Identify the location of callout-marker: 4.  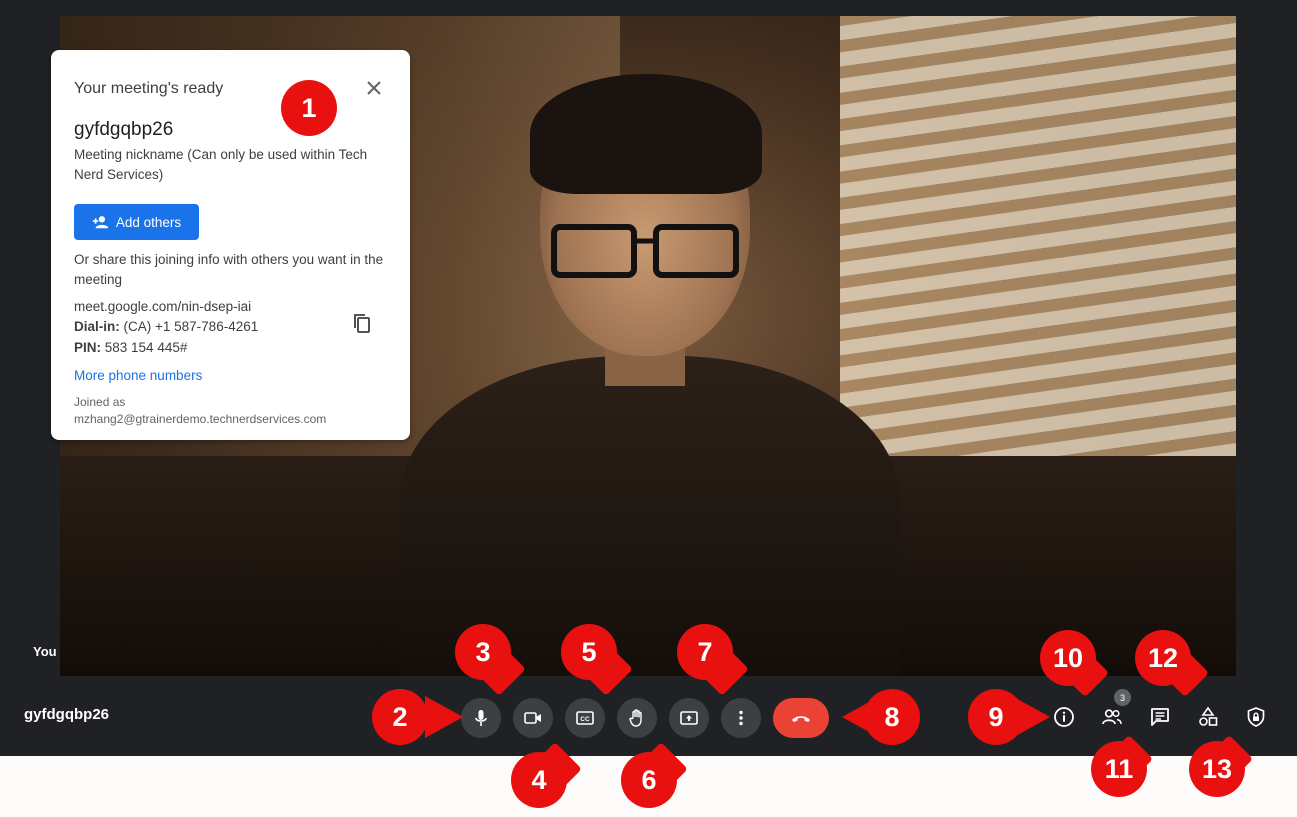
(539, 780).